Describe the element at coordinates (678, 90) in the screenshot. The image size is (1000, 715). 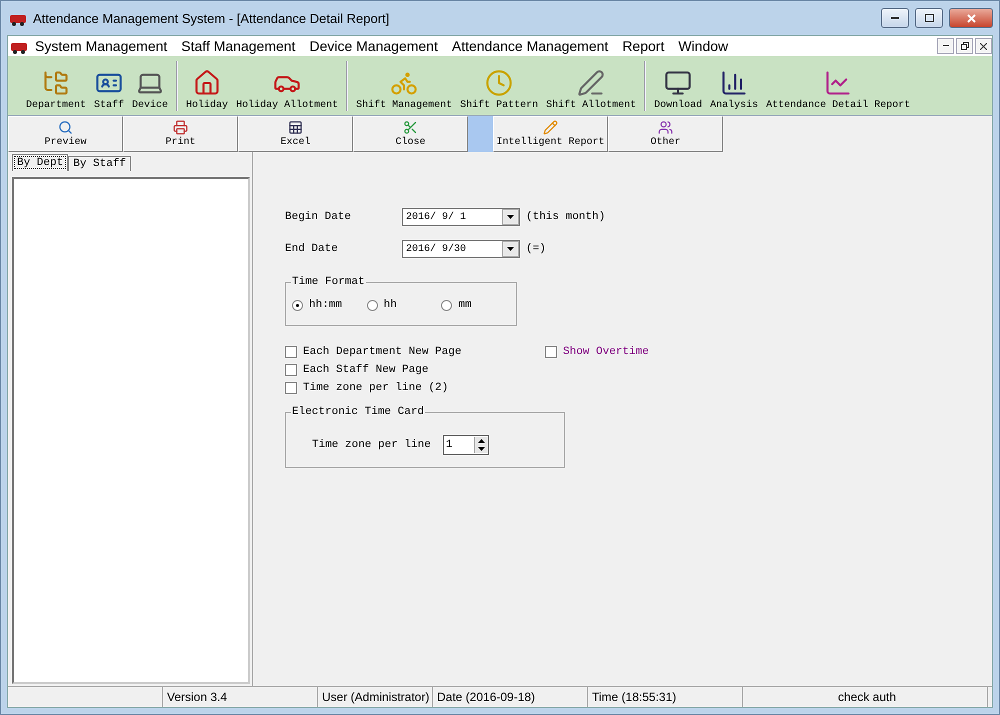
I see `toolbar-button: Download` at that location.